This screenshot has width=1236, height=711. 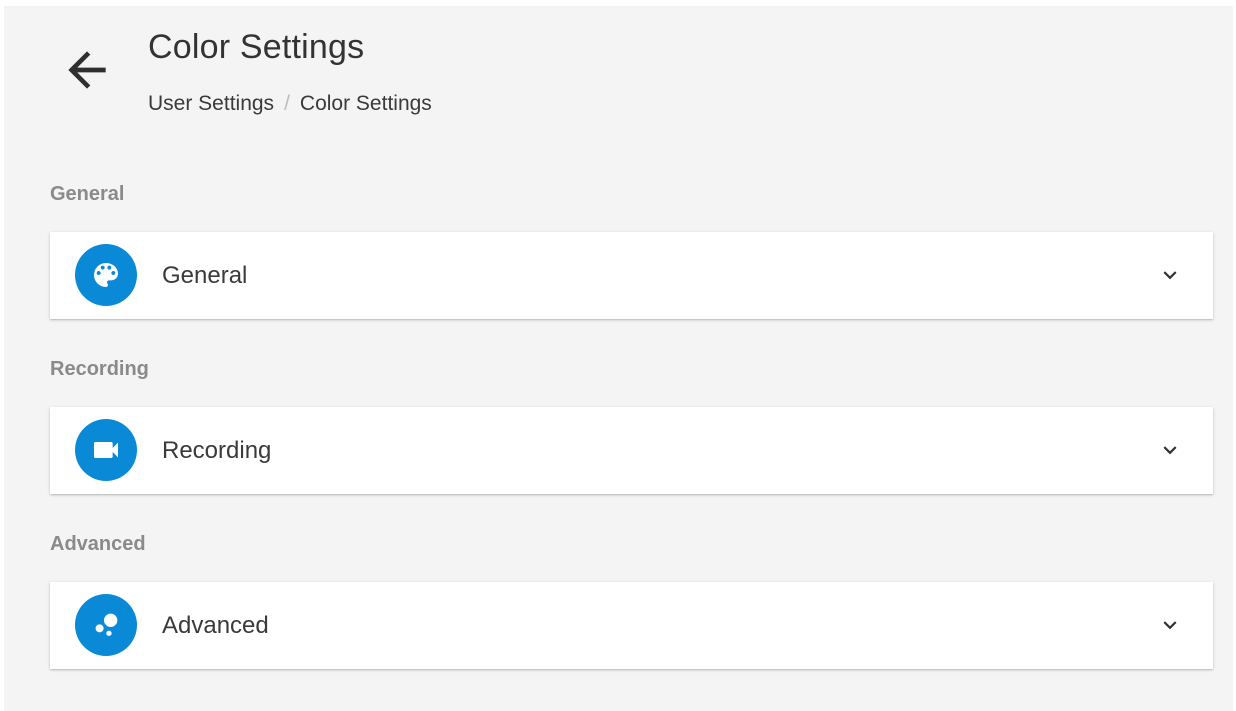 What do you see at coordinates (87, 194) in the screenshot?
I see `section-label-general: General` at bounding box center [87, 194].